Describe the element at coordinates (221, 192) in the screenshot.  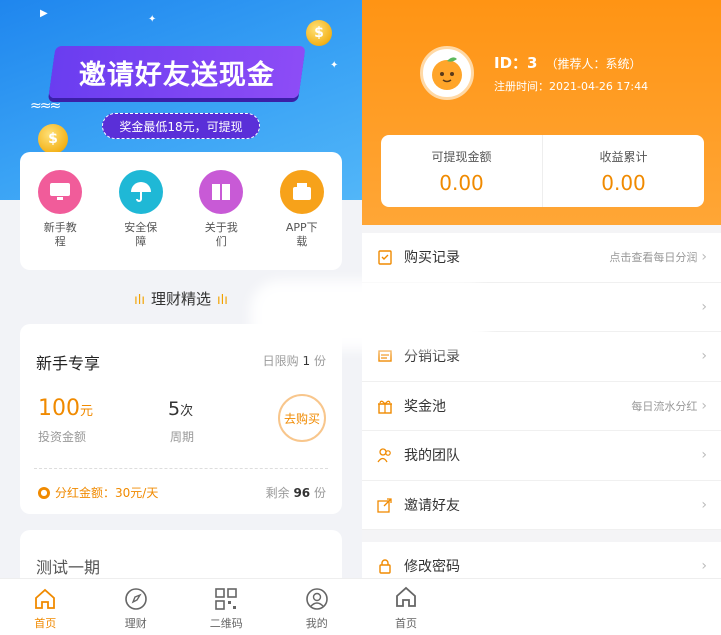
I see `book-icon` at that location.